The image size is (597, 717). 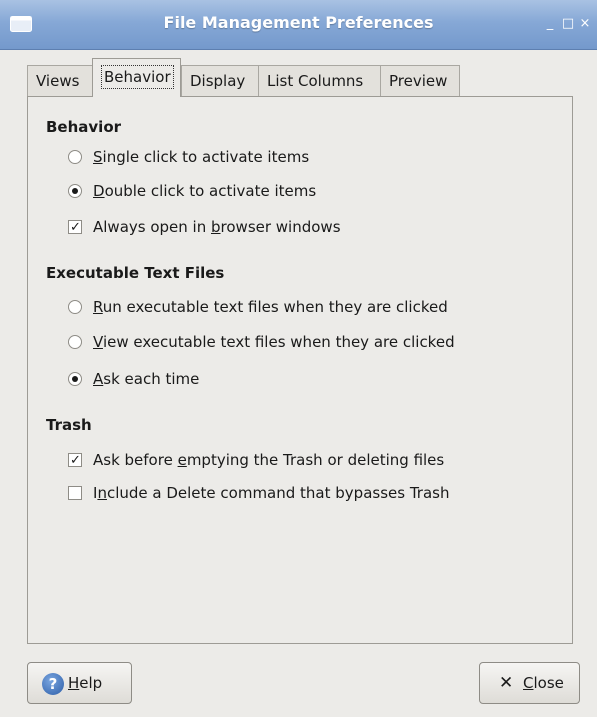 I want to click on always-open-label: Always open in browser windows, so click(x=217, y=227).